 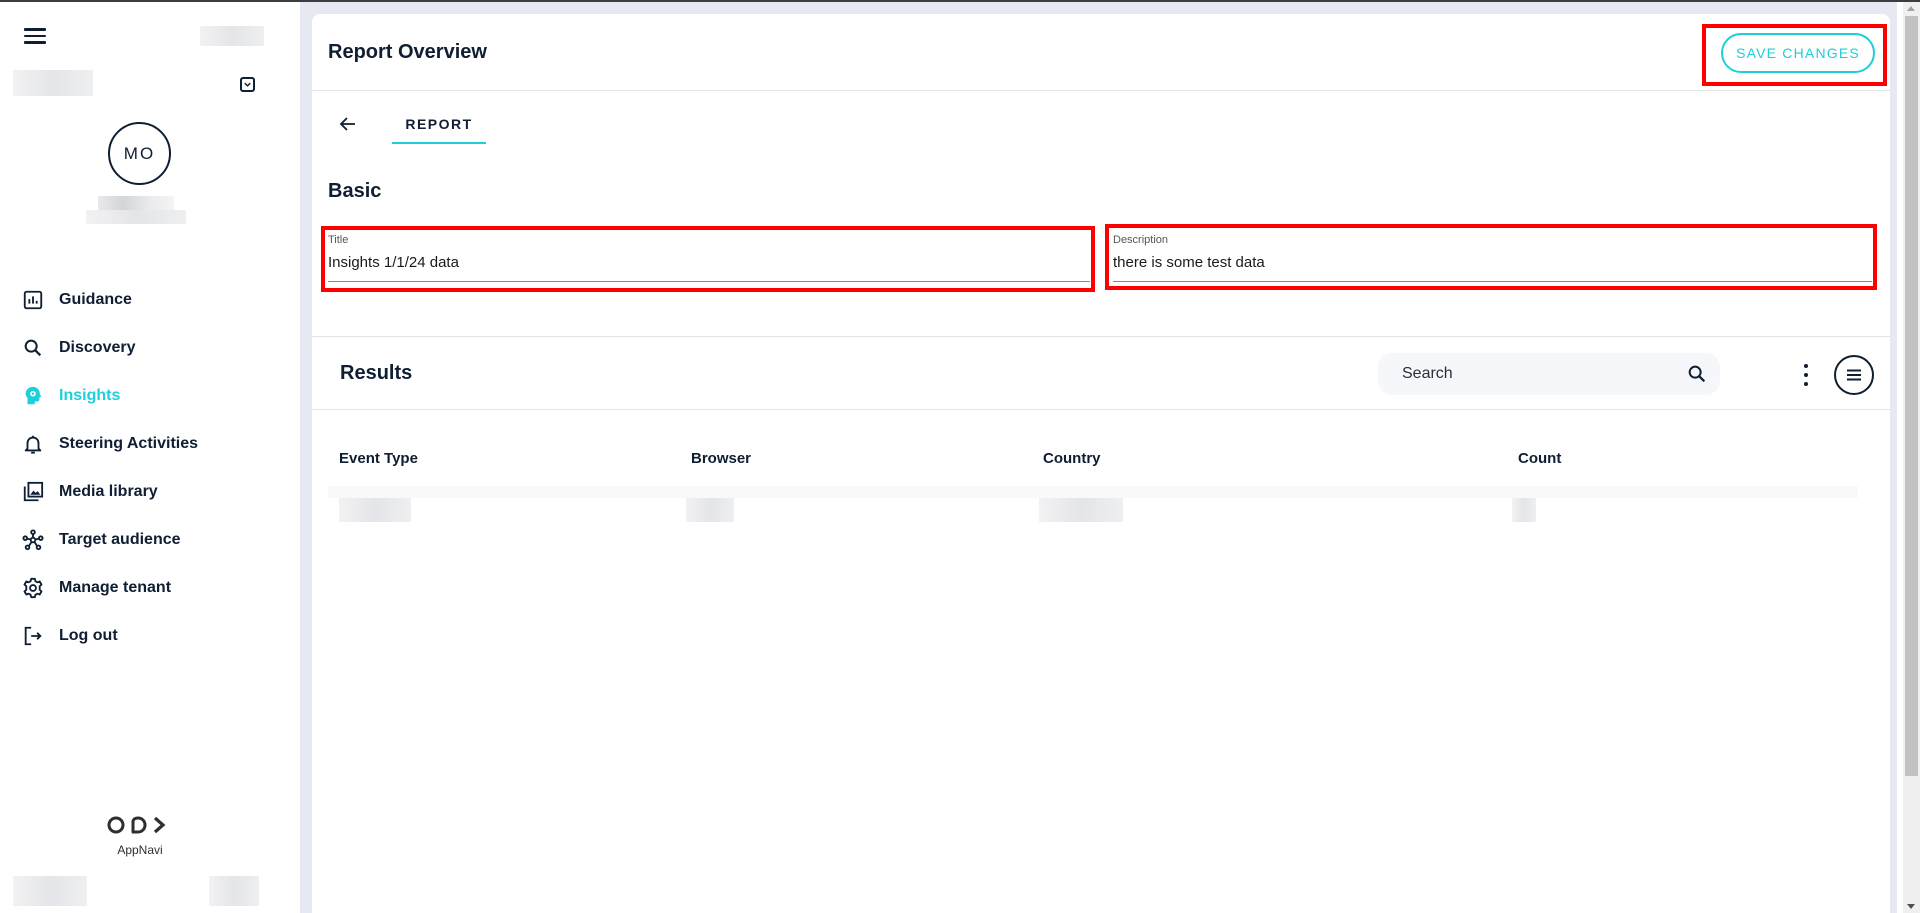 What do you see at coordinates (232, 36) in the screenshot?
I see `redacted-text` at bounding box center [232, 36].